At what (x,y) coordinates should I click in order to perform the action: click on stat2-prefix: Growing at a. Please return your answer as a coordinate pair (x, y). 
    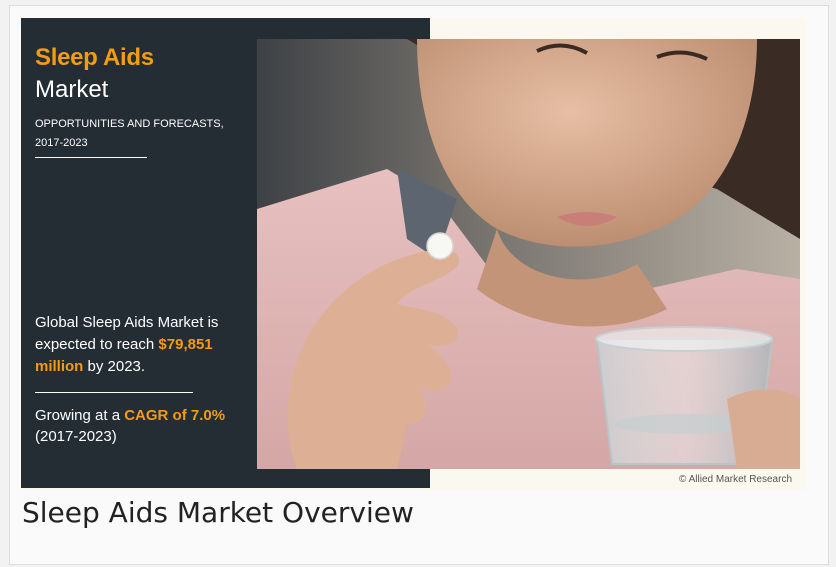
    Looking at the image, I should click on (80, 415).